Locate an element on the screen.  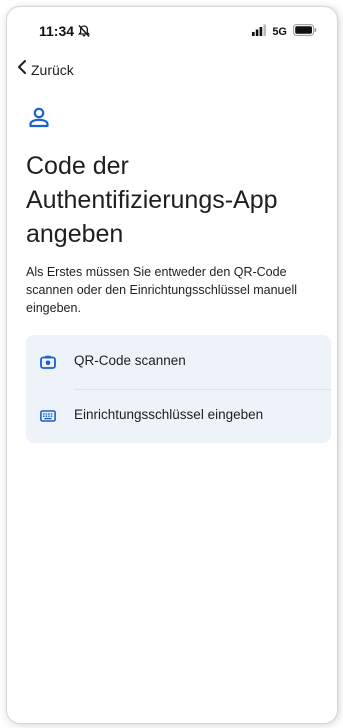
network-label: 5G is located at coordinates (279, 32).